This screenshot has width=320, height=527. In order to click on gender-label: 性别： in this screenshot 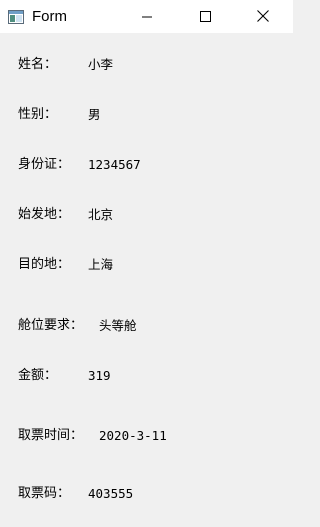, I will do `click(38, 114)`.